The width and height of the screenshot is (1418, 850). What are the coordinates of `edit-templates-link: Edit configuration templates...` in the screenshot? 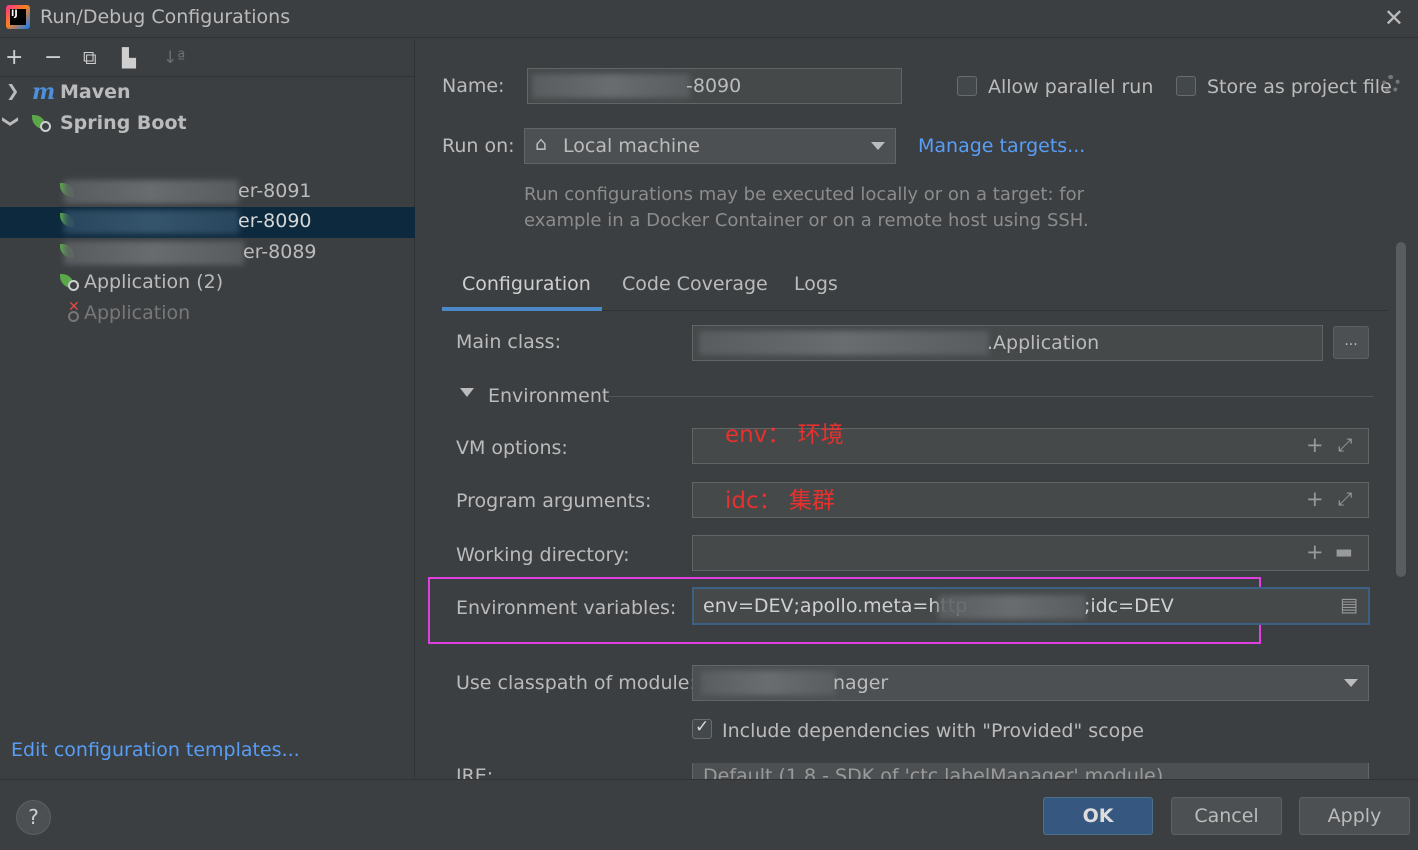 It's located at (155, 750).